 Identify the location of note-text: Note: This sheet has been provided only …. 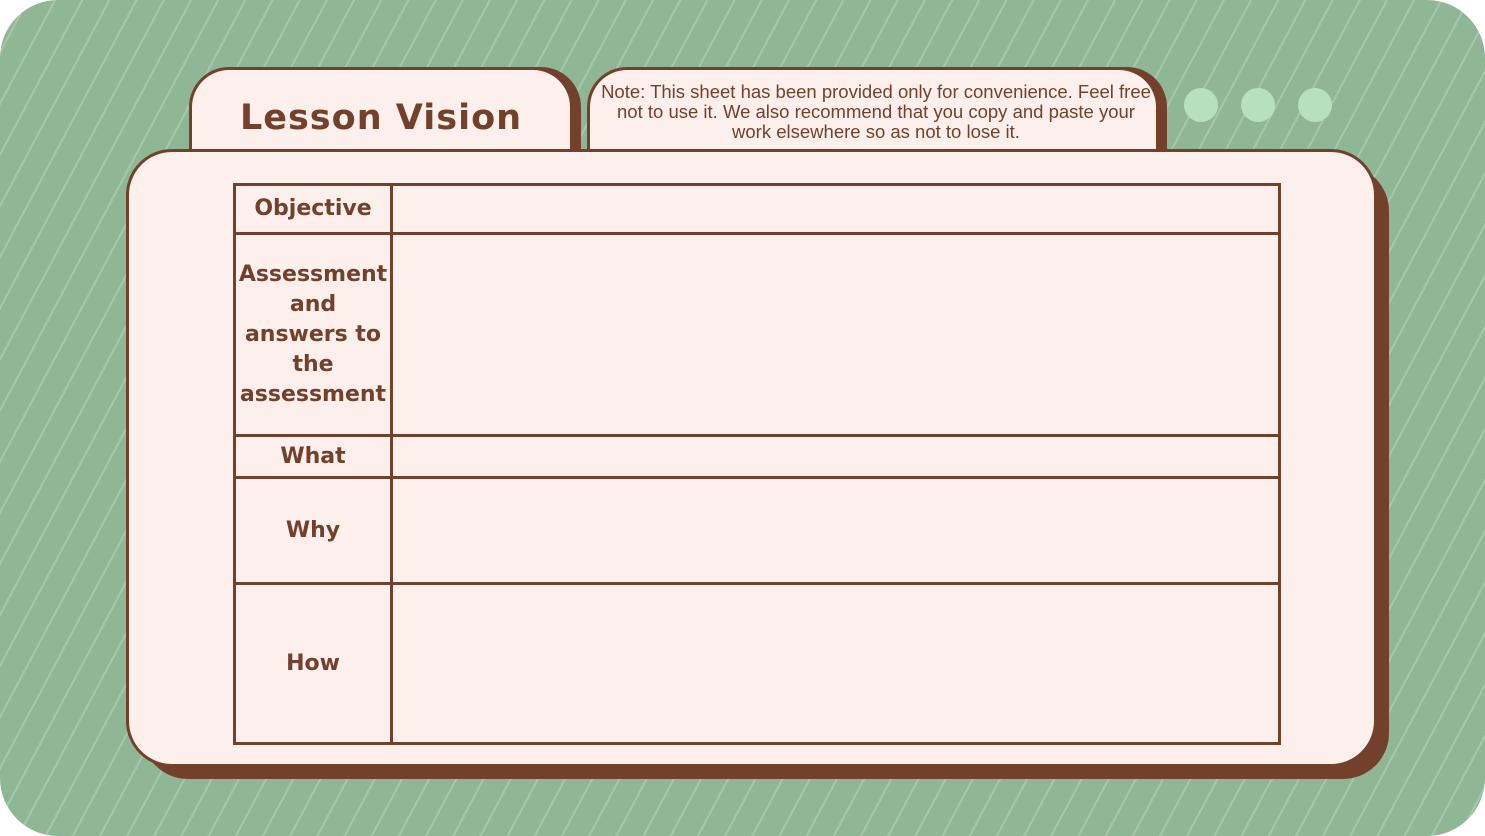
(876, 111).